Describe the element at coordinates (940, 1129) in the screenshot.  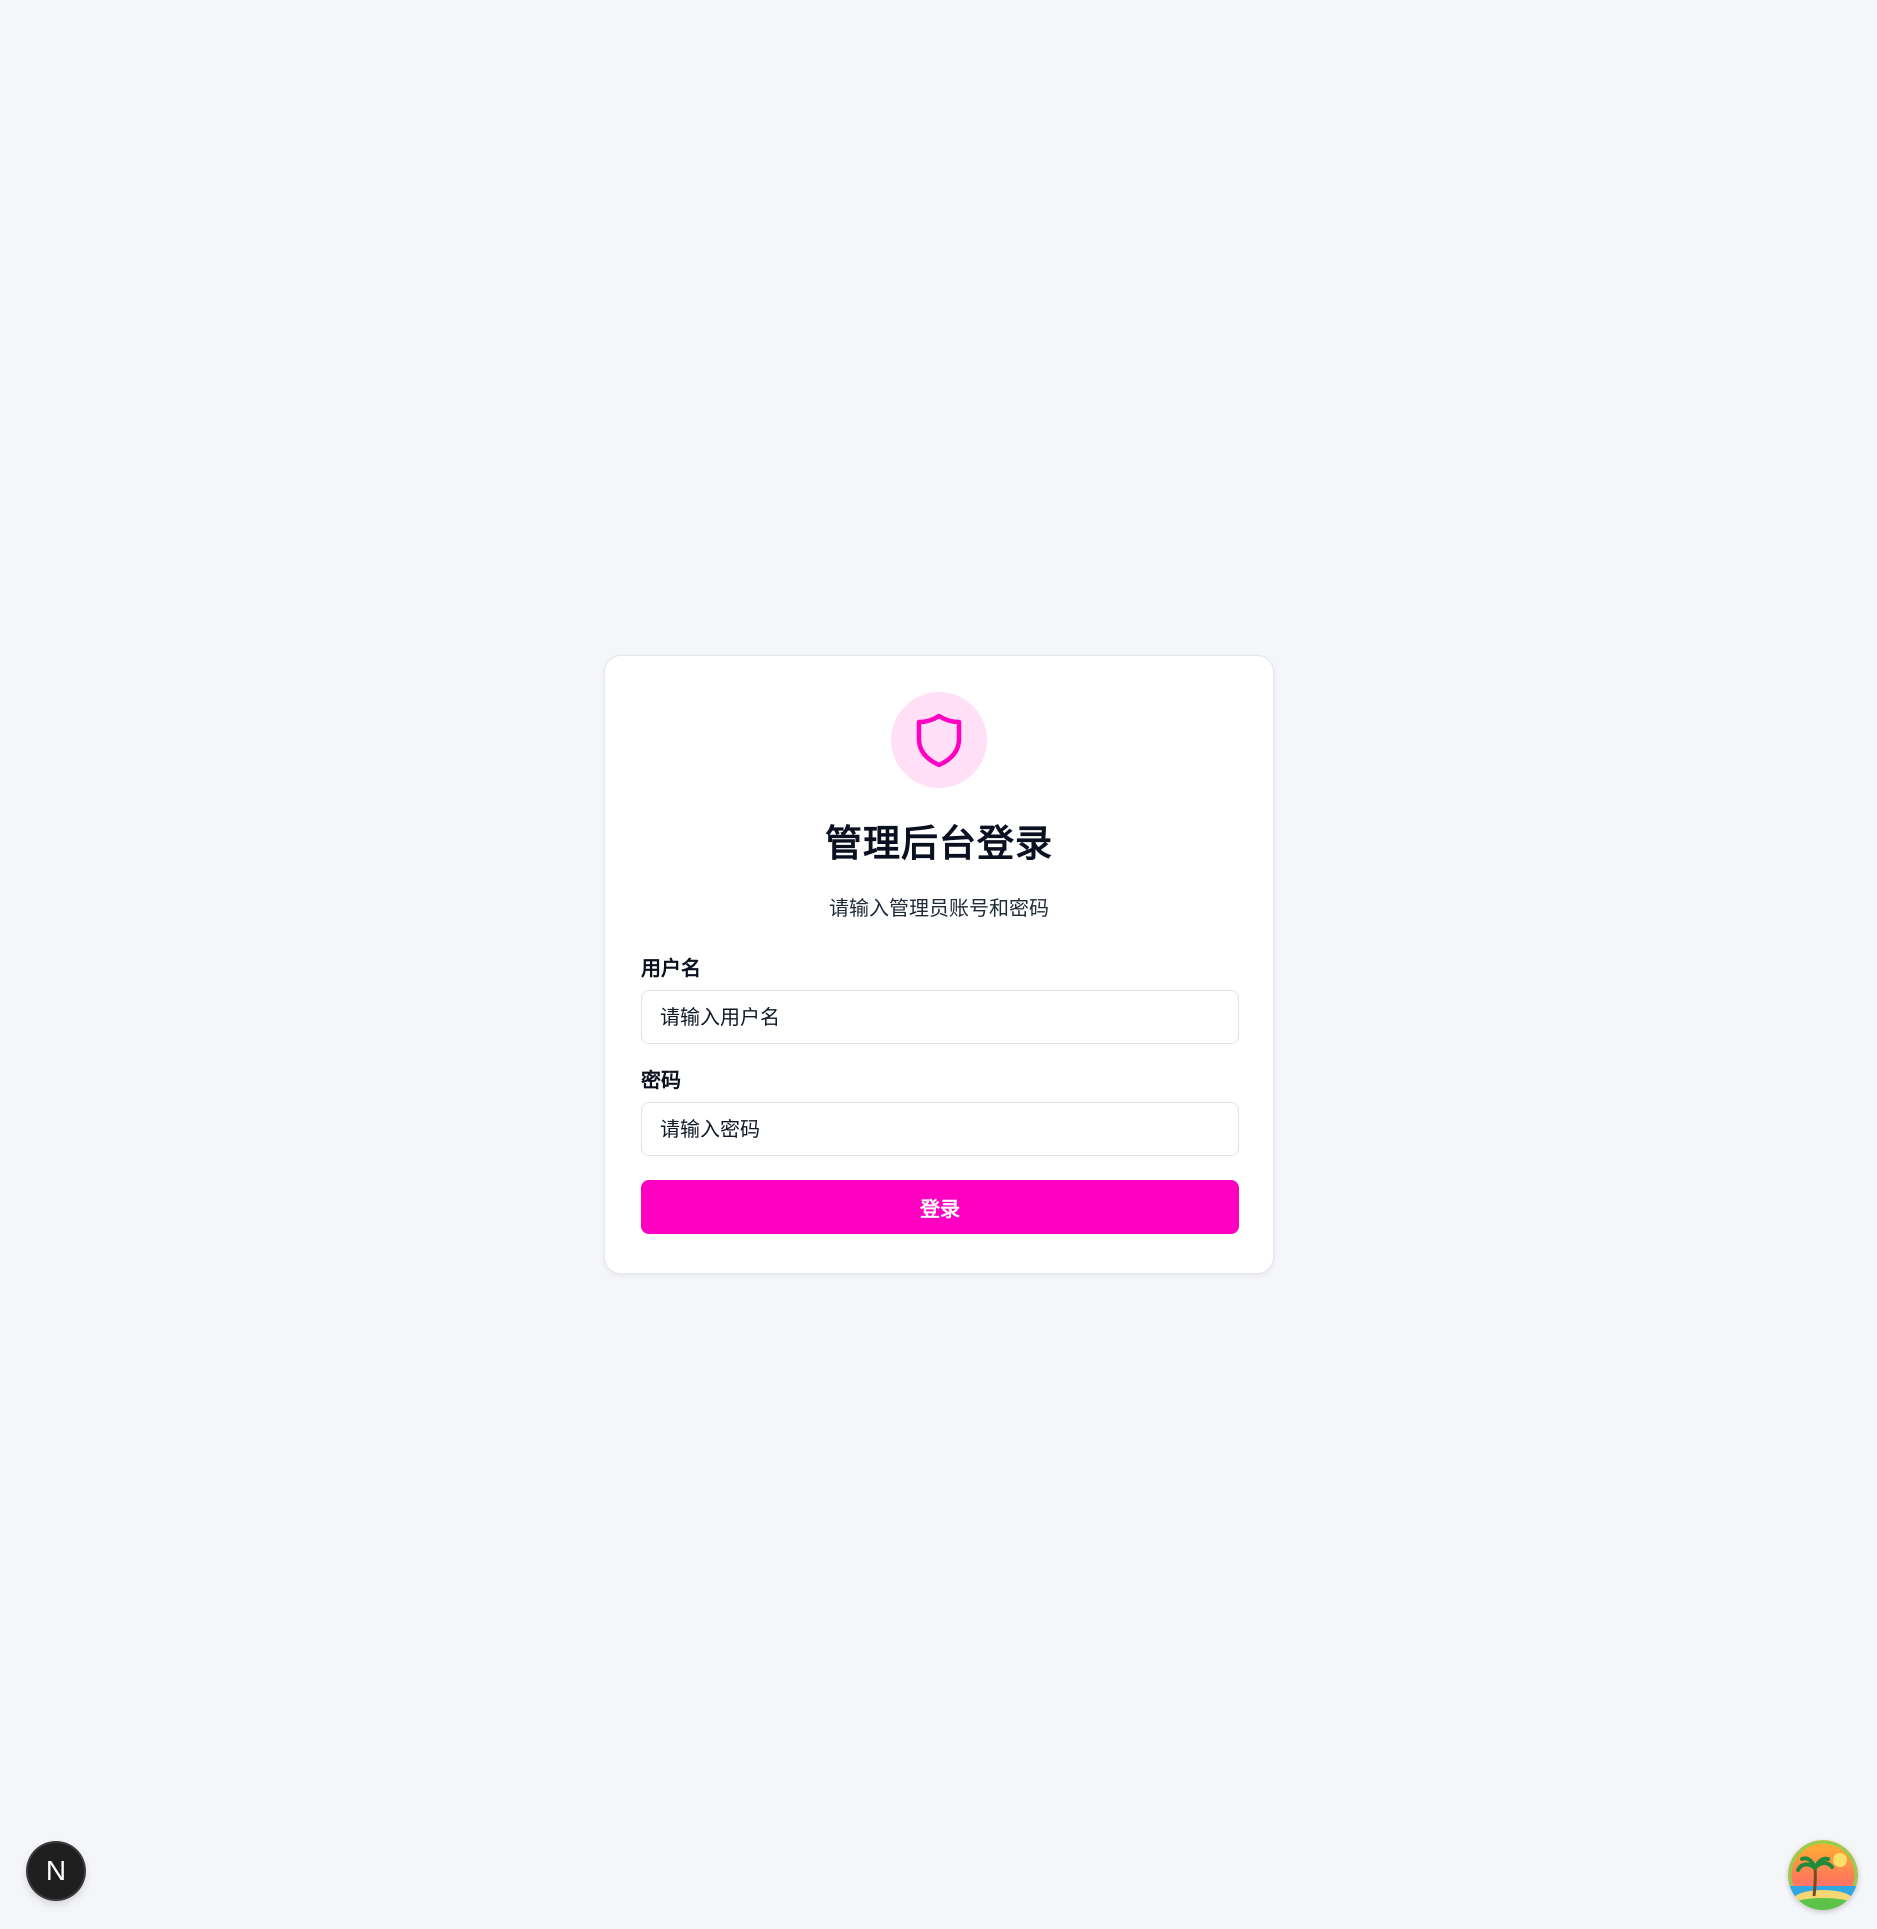
I see `password-input` at that location.